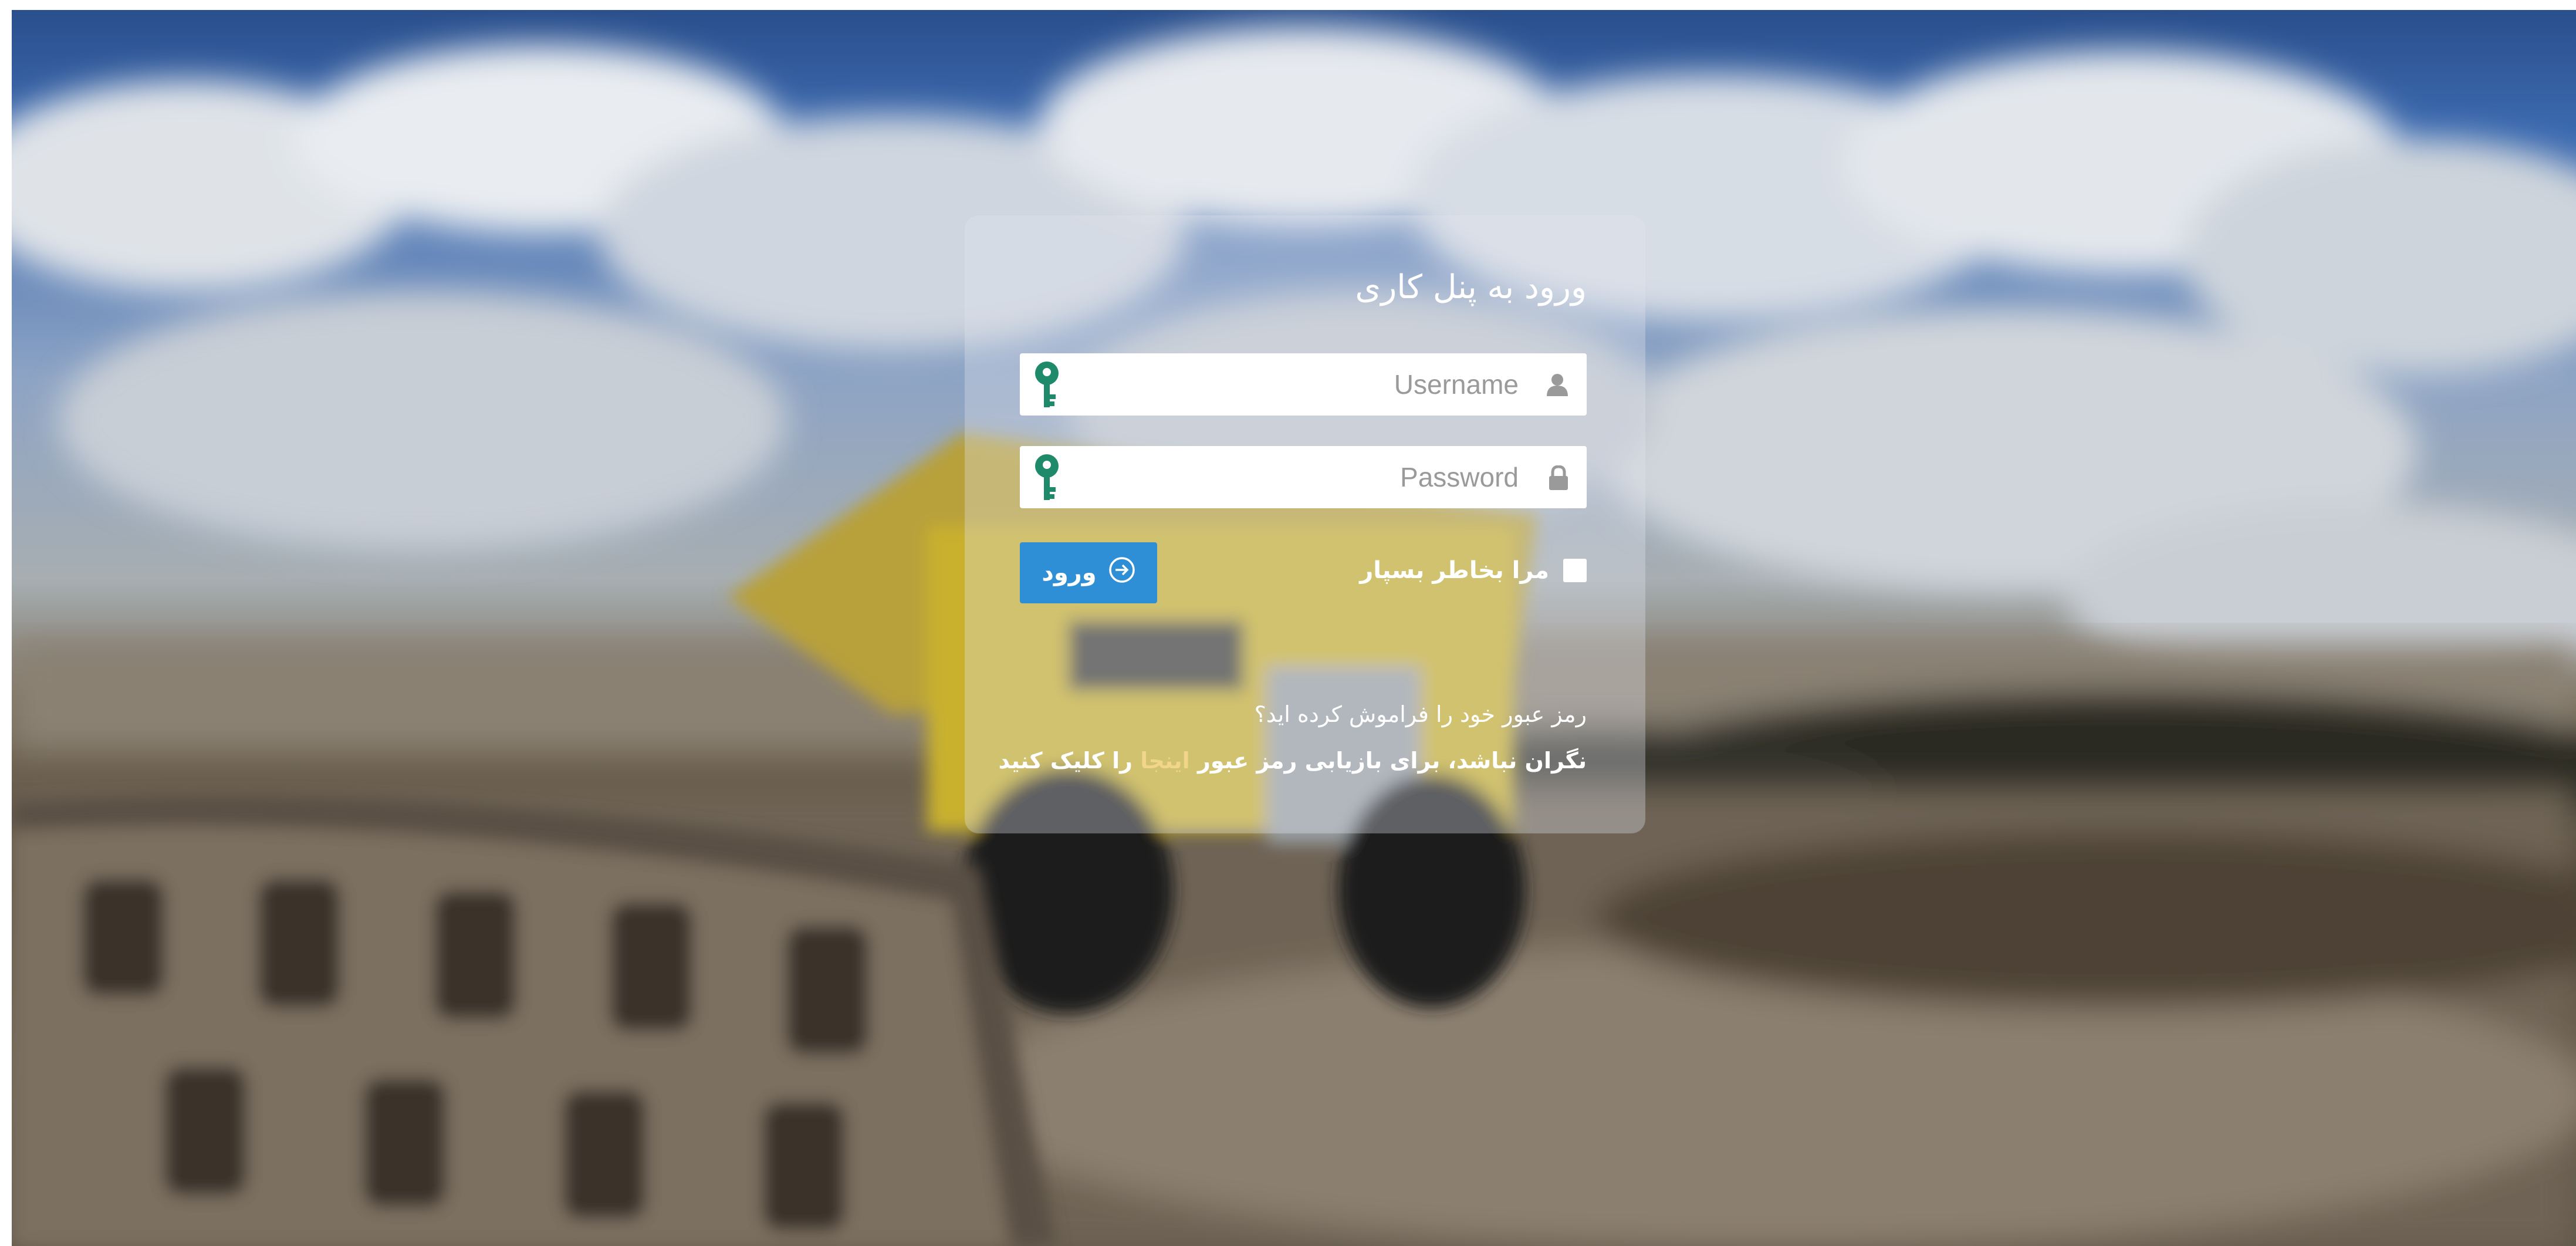 The image size is (2576, 1246). I want to click on login-button-label: ورود, so click(1069, 572).